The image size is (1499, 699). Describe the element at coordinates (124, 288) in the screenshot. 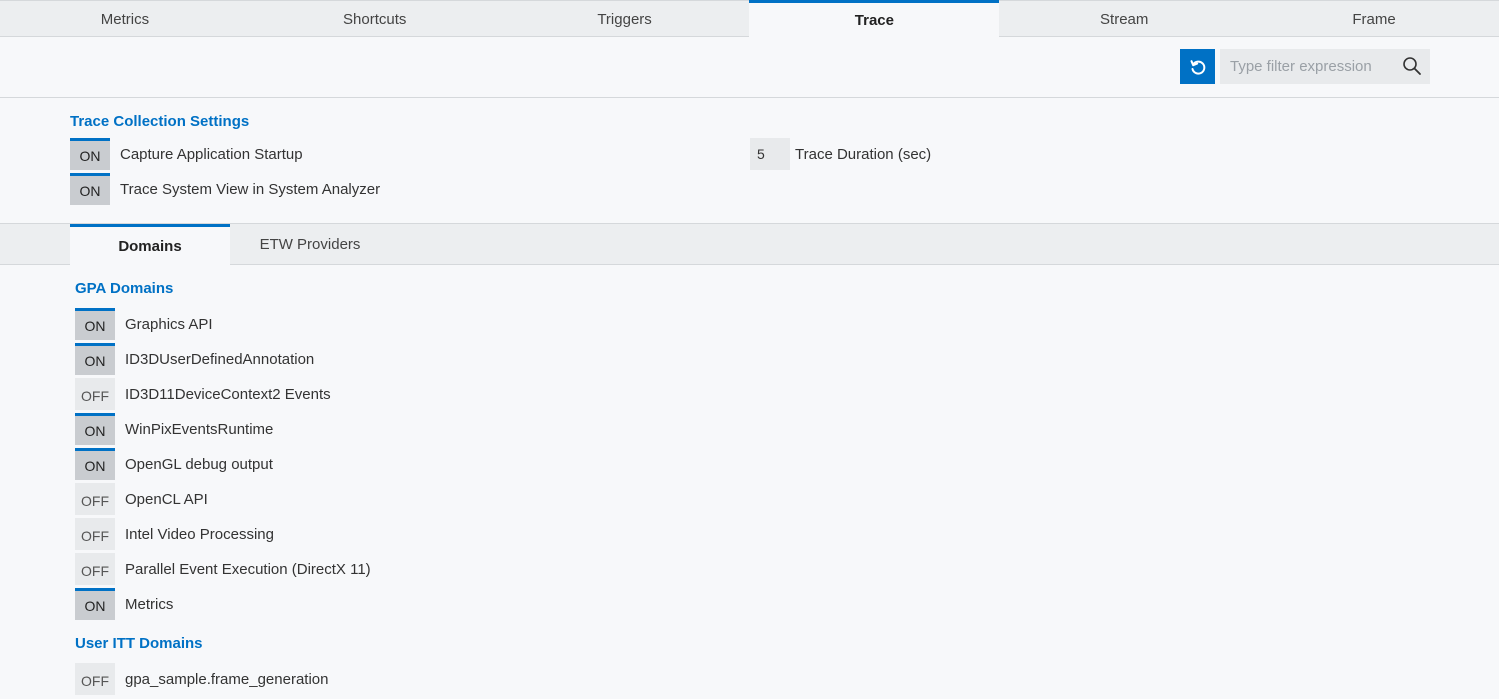

I see `gpa-domains-title: GPA Domains` at that location.